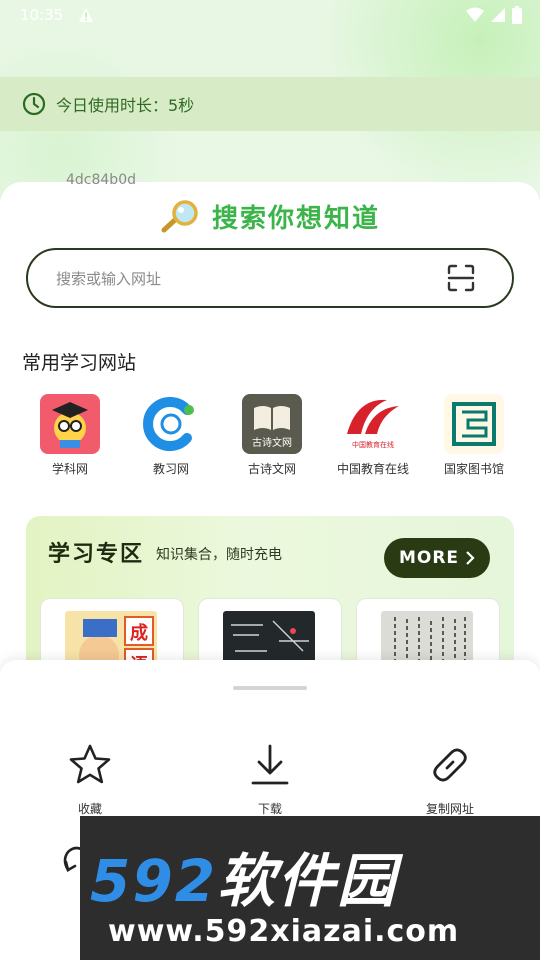  I want to click on book-icon-text: 古诗文网, so click(272, 442).